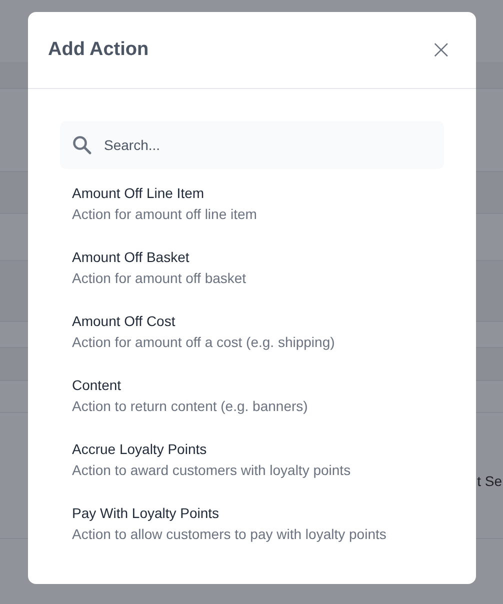 This screenshot has width=503, height=604. Describe the element at coordinates (230, 534) in the screenshot. I see `action-description: Action to allow customers to pay with loyalty points` at that location.